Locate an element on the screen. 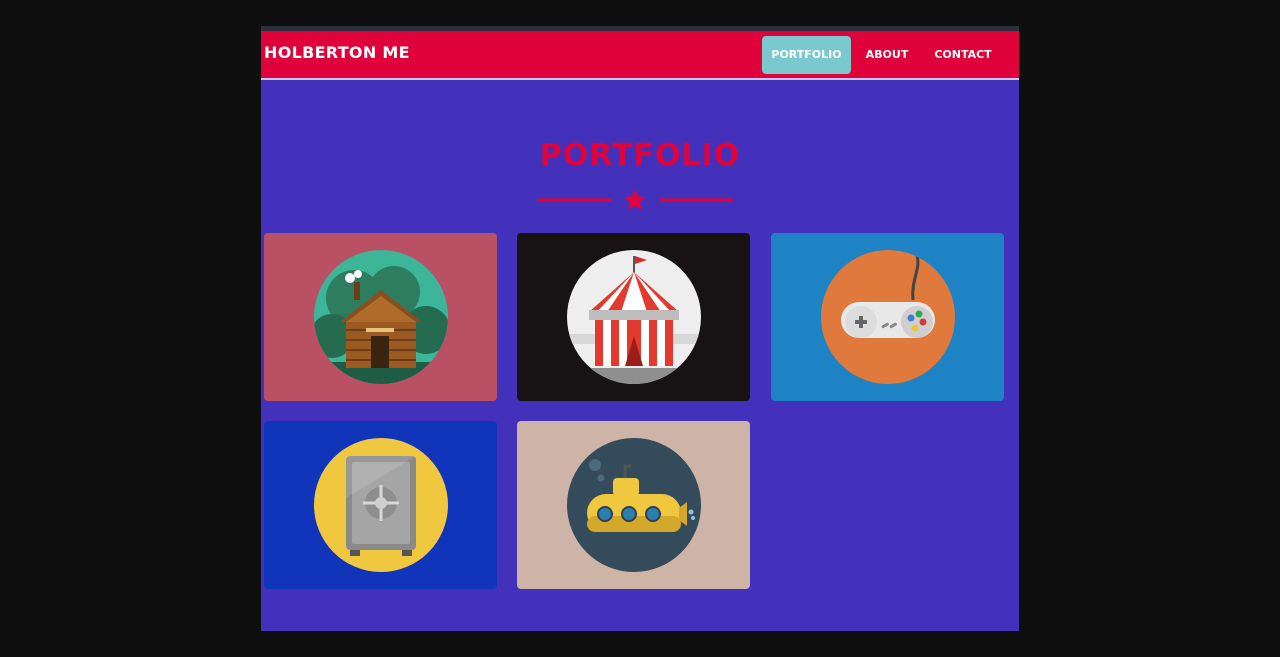 The width and height of the screenshot is (1280, 657). game-controller-icon is located at coordinates (888, 317).